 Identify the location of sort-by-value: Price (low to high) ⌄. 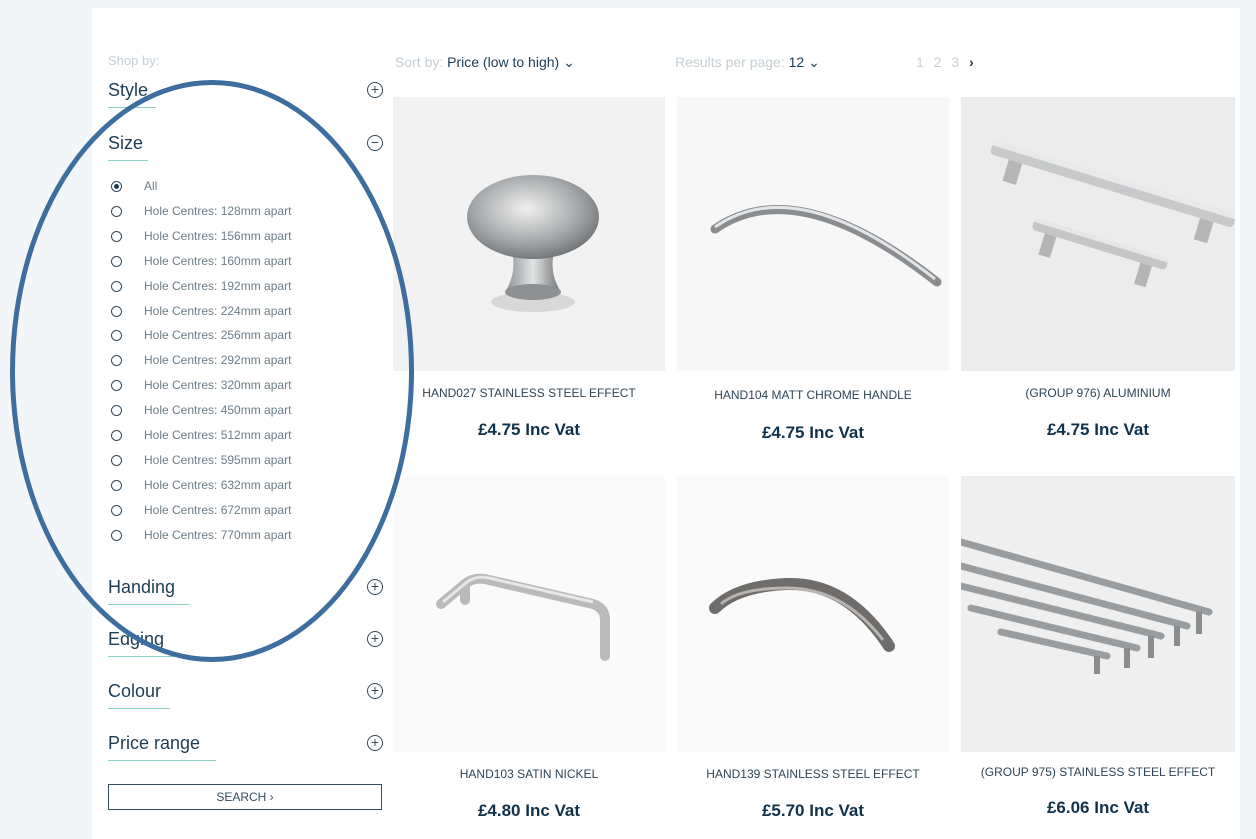
(511, 62).